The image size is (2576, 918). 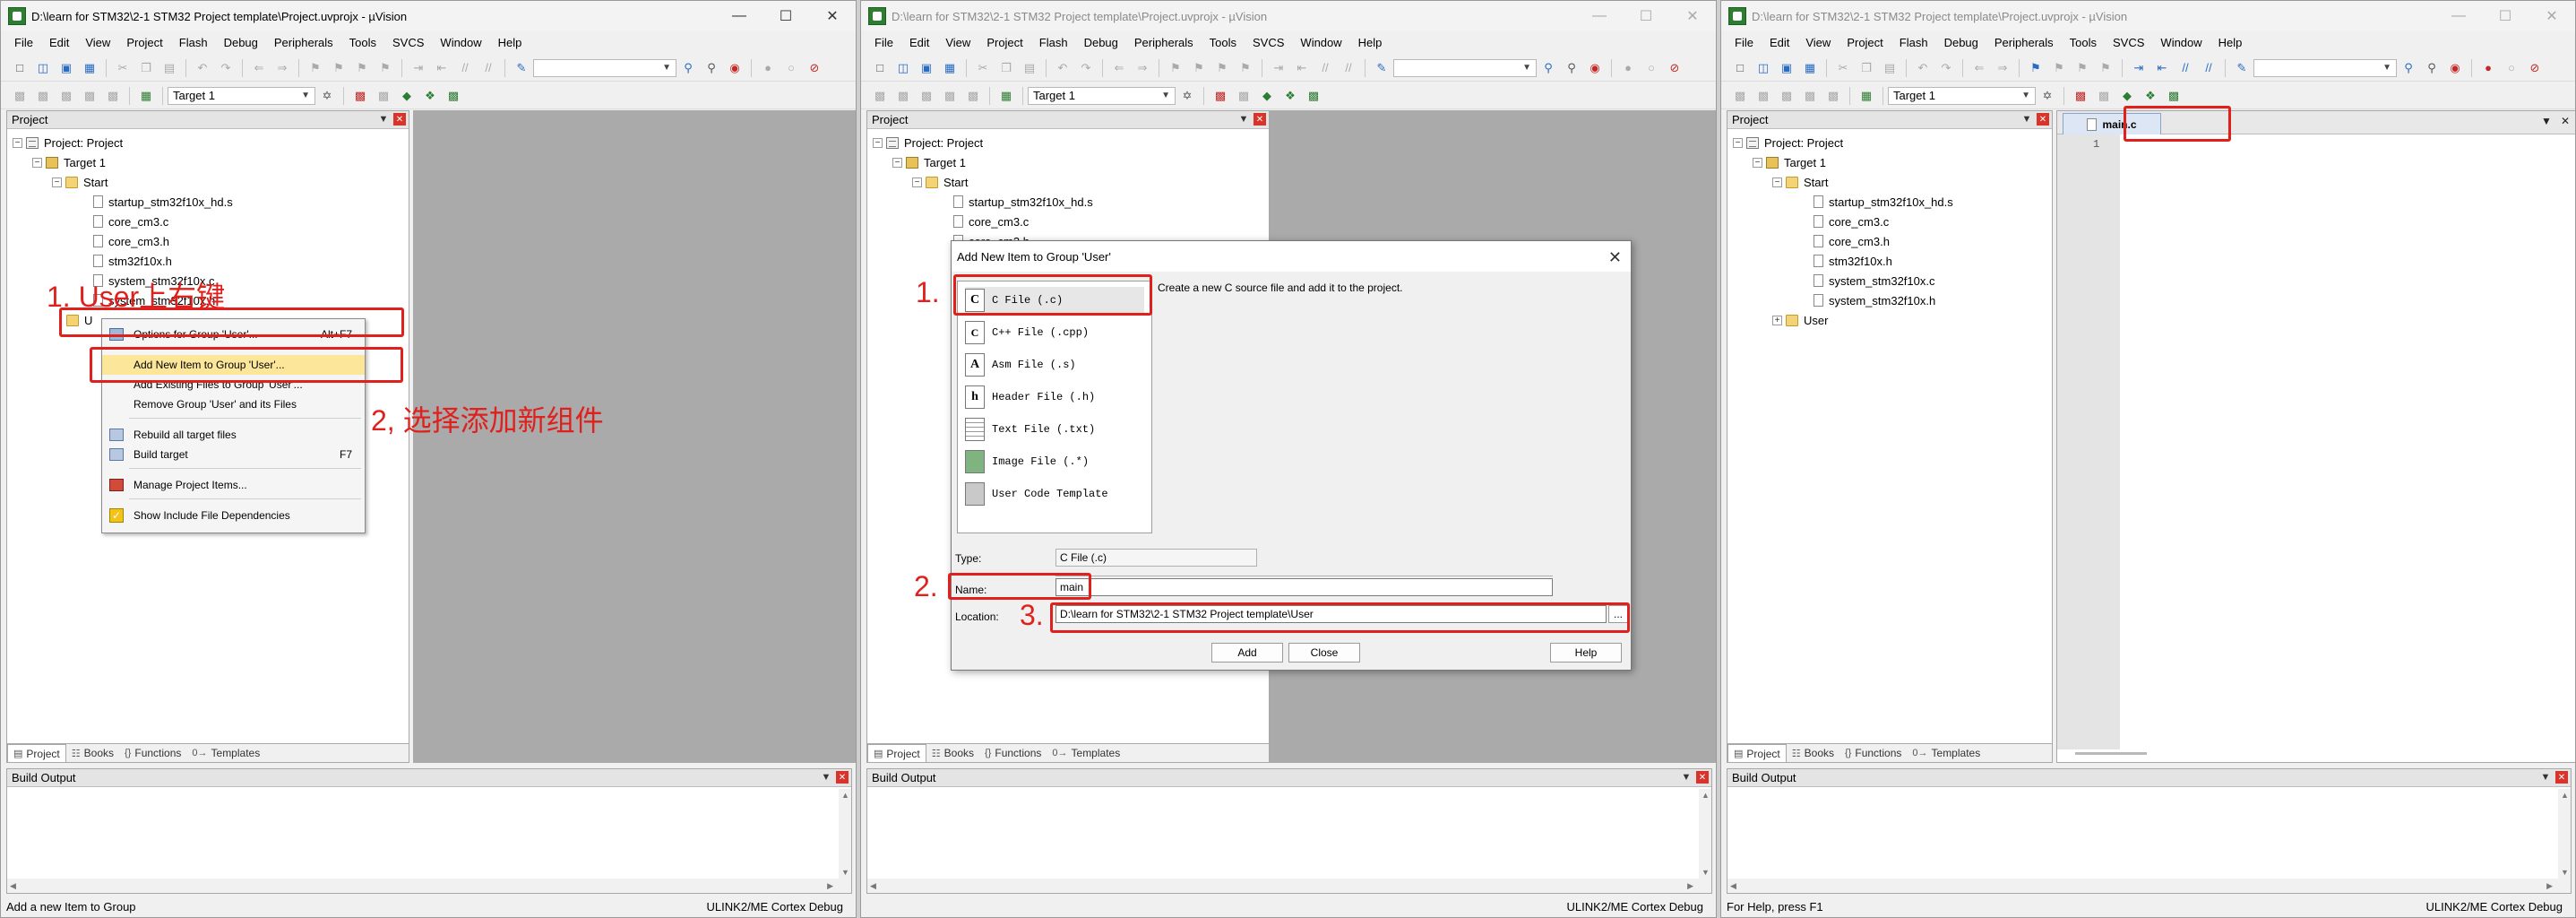 What do you see at coordinates (1875, 280) in the screenshot?
I see `tree-file: system_stm32f10x.c` at bounding box center [1875, 280].